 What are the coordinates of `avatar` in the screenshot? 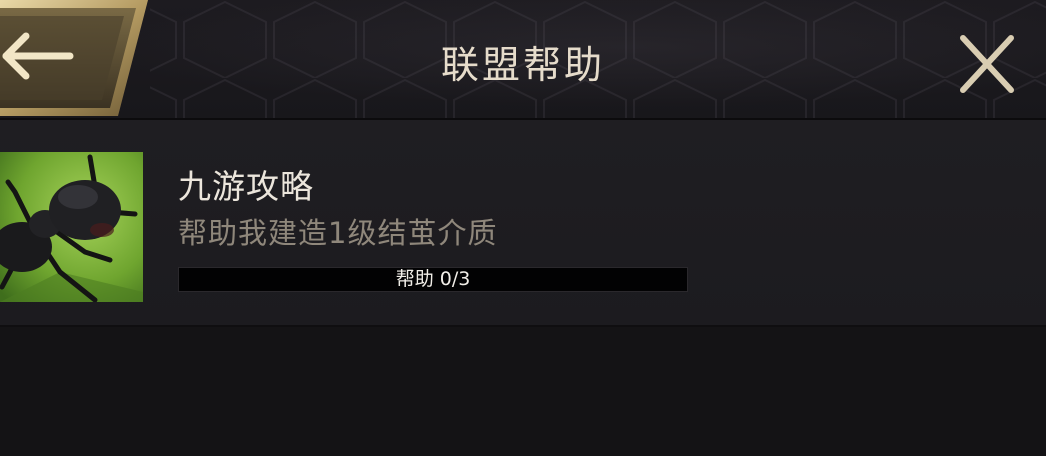 It's located at (71, 227).